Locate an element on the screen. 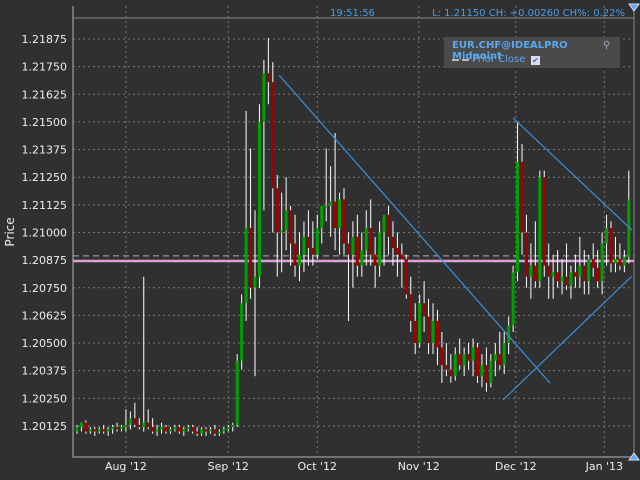  trendline is located at coordinates (567, 338).